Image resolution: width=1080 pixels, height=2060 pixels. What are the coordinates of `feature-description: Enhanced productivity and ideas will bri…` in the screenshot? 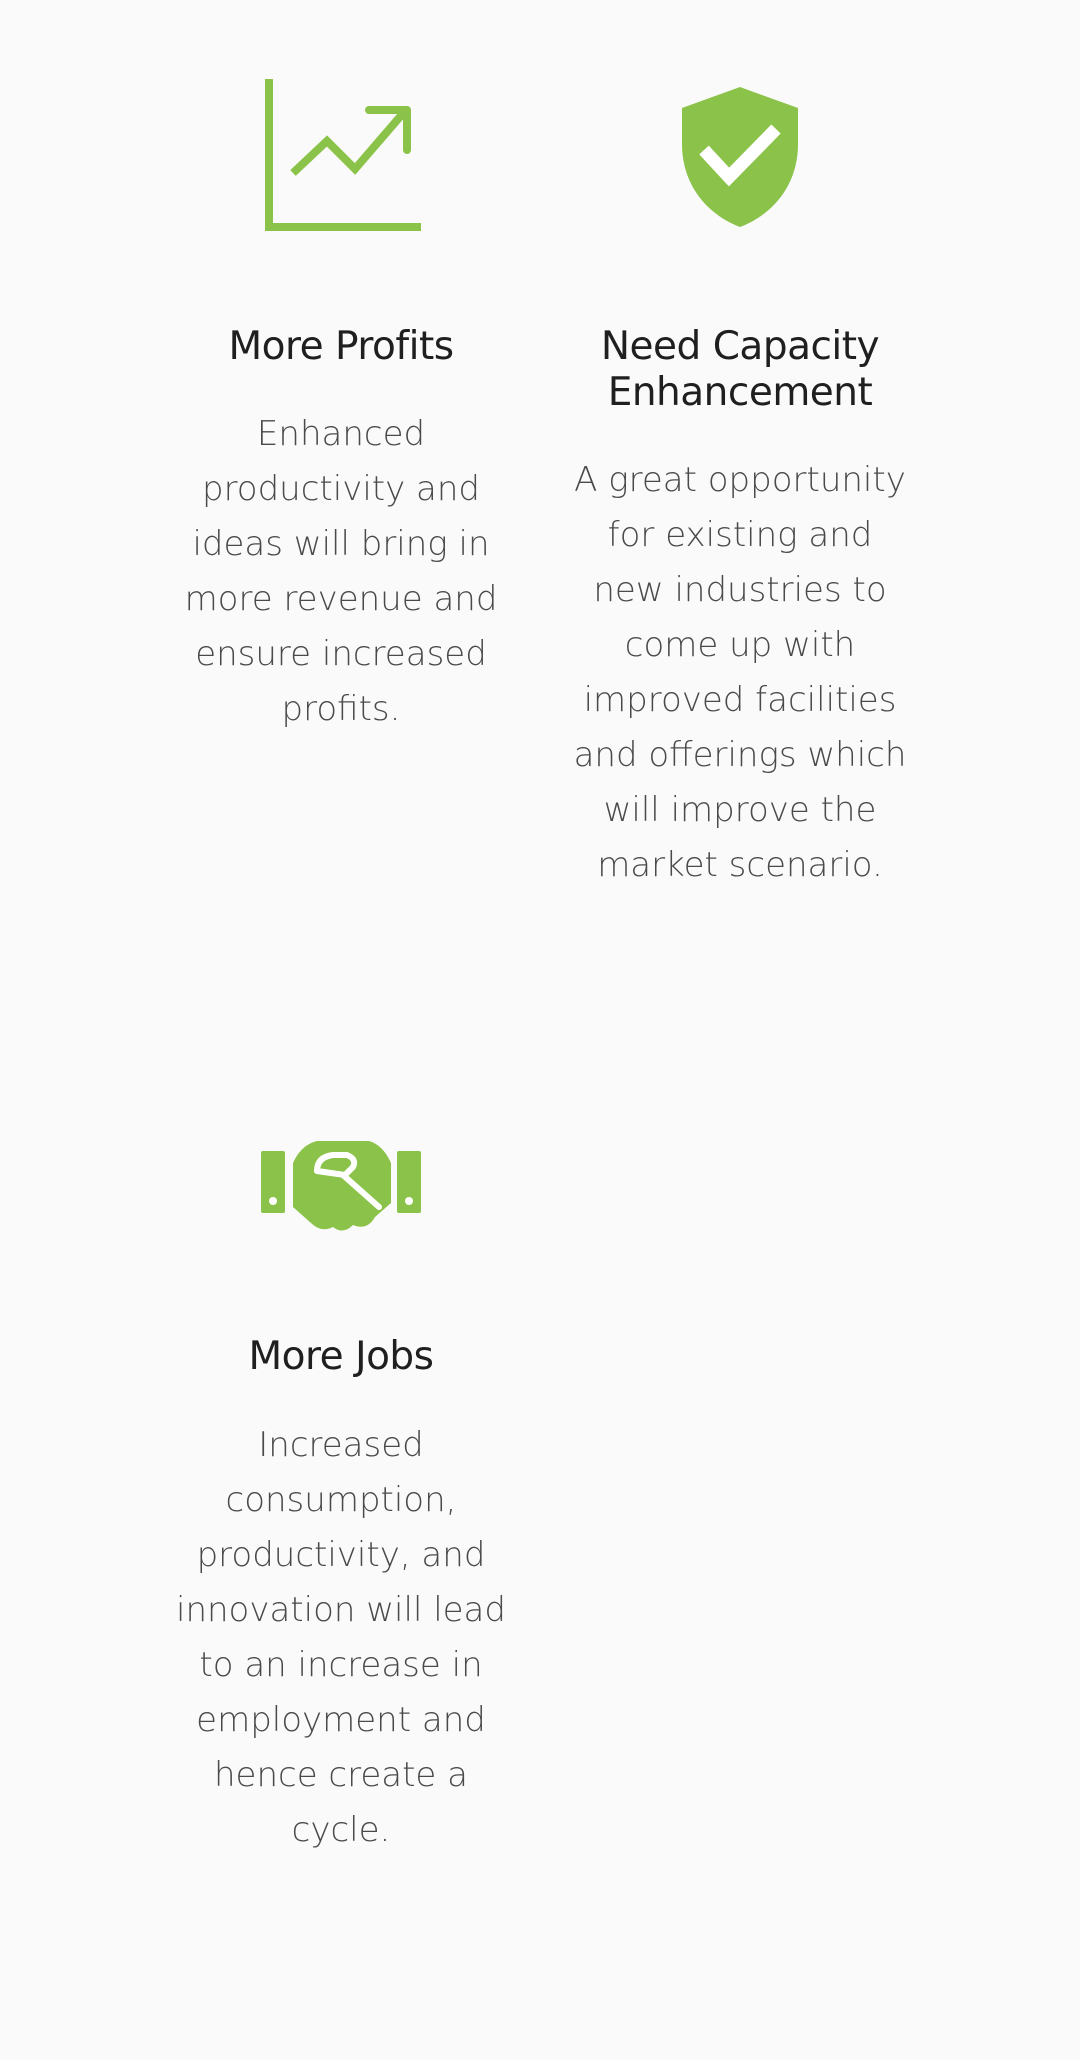 It's located at (341, 571).